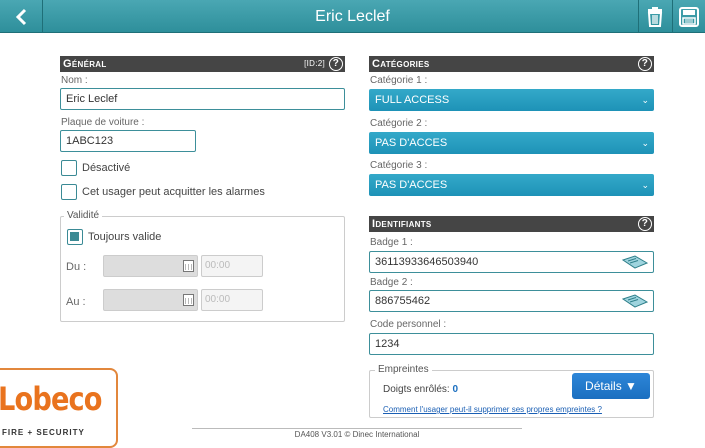  Describe the element at coordinates (416, 389) in the screenshot. I see `fingers-enrolled-label: Doigts enrôlés:` at that location.